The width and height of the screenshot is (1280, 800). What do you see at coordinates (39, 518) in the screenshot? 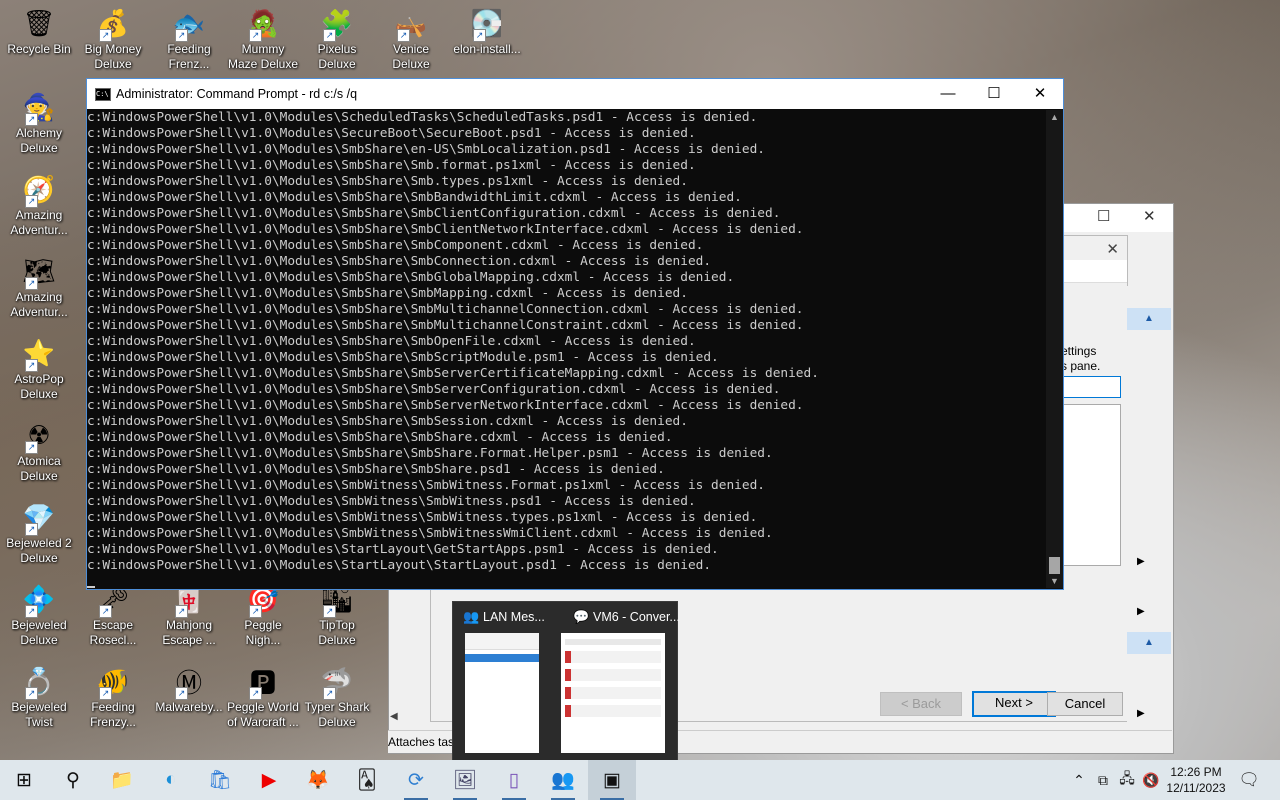
I see `app-icon: 💎` at bounding box center [39, 518].